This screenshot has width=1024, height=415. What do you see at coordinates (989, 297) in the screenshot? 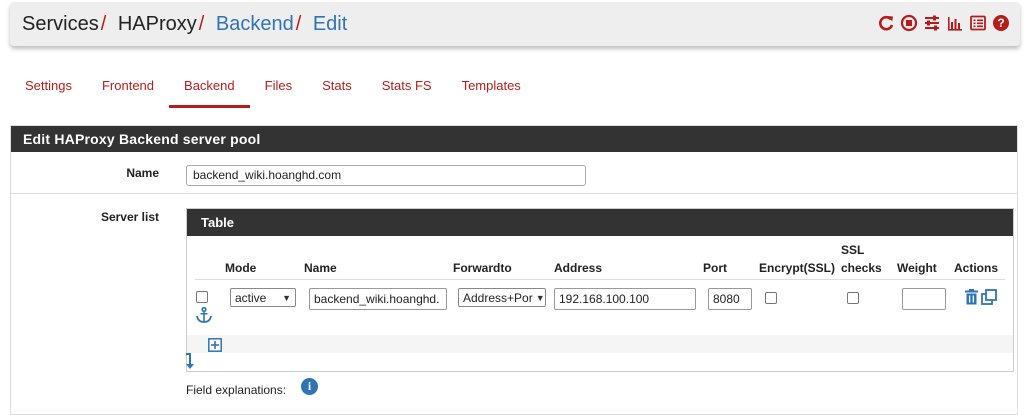
I see `copy-icon` at bounding box center [989, 297].